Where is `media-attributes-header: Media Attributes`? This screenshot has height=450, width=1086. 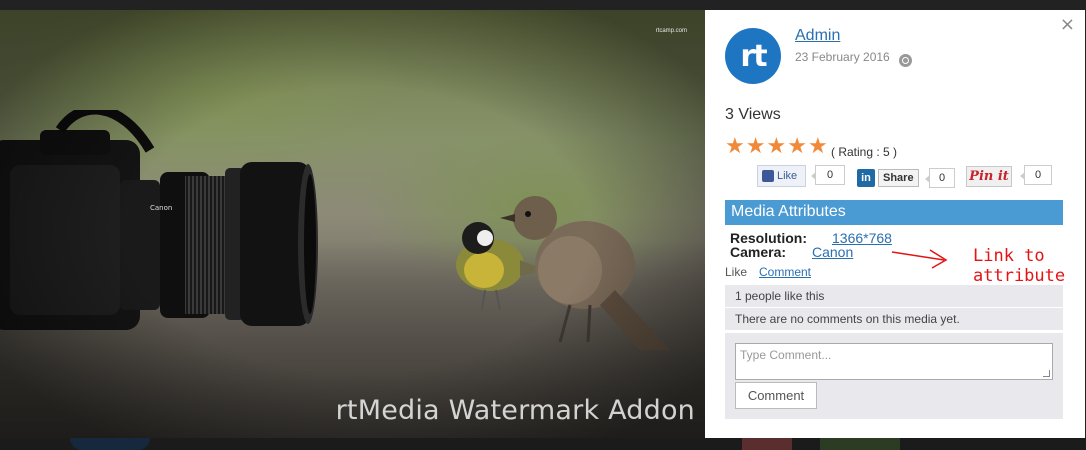
media-attributes-header: Media Attributes is located at coordinates (894, 212).